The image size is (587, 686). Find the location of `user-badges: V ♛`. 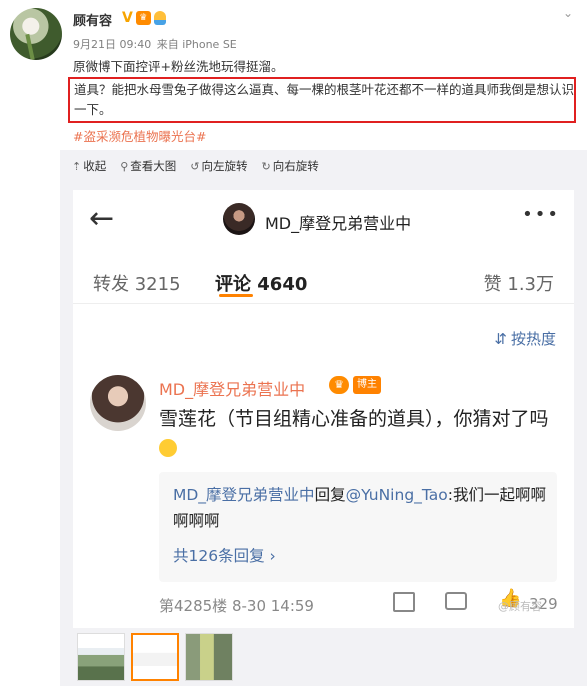

user-badges: V ♛ is located at coordinates (144, 18).